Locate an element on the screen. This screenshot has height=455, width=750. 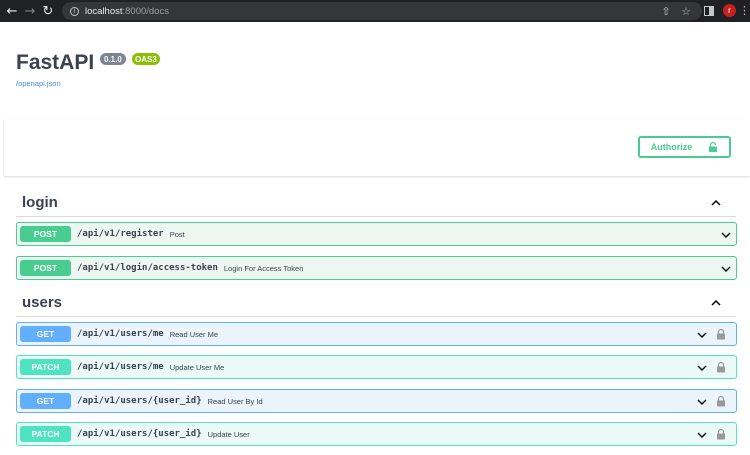
profile-avatar: r is located at coordinates (729, 10).